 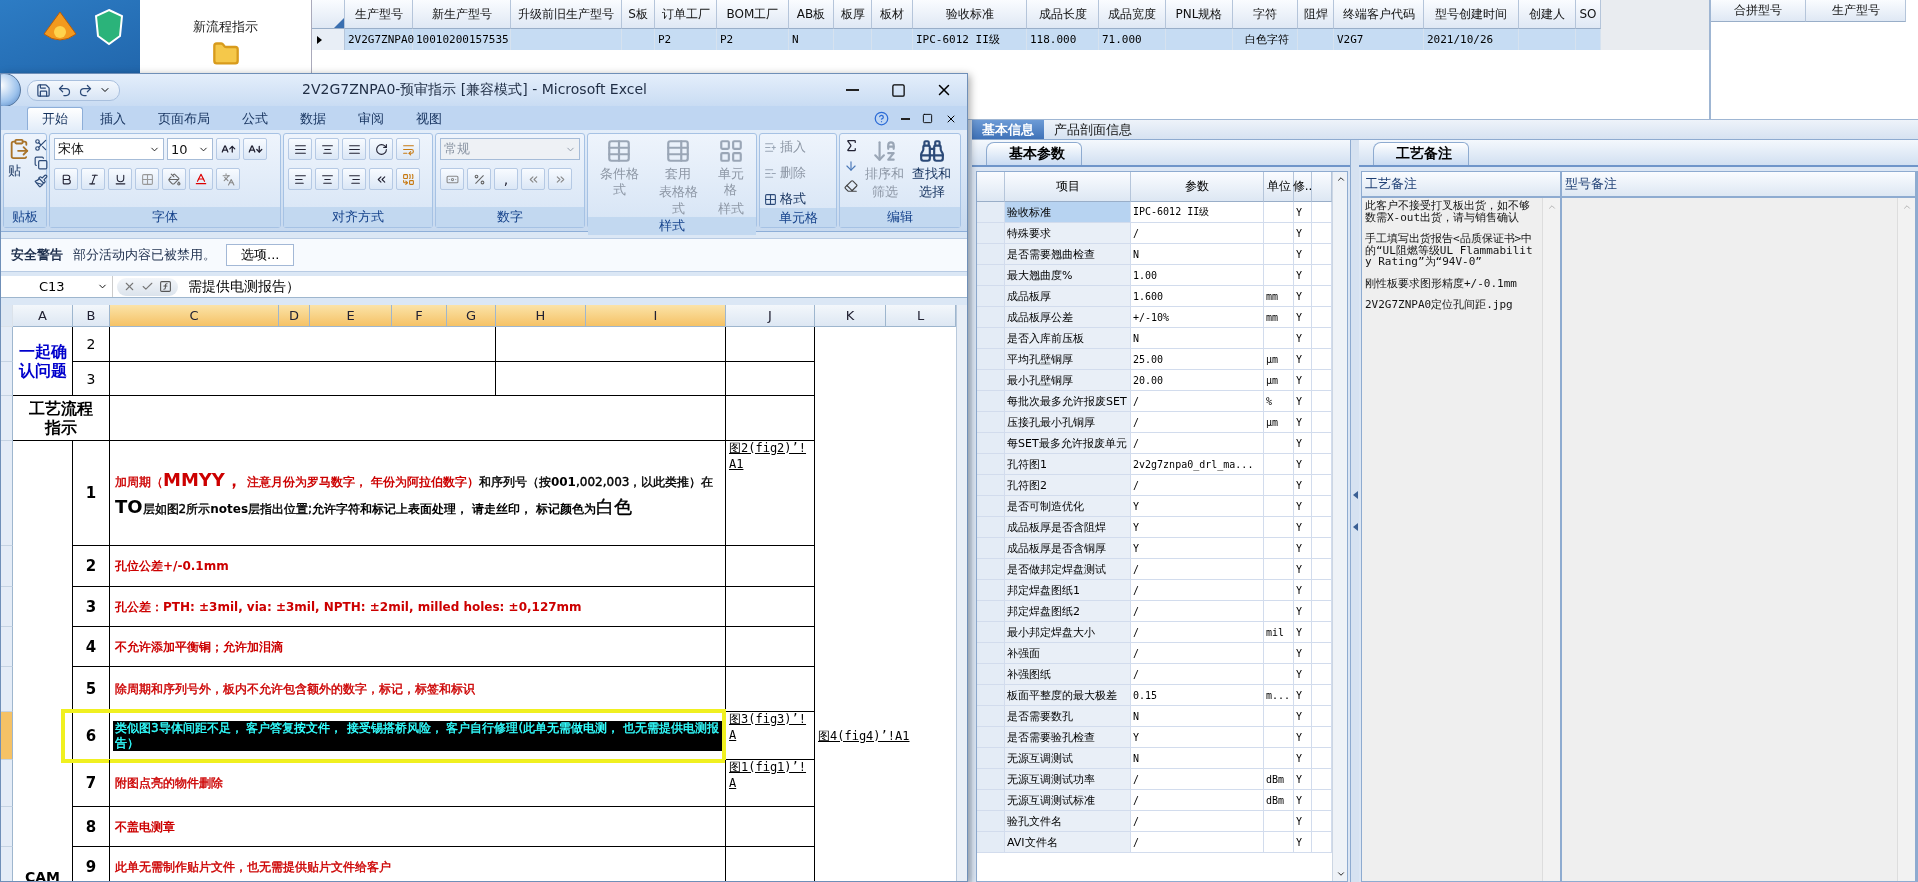 I want to click on column-header: 型号创建时间, so click(x=1471, y=14).